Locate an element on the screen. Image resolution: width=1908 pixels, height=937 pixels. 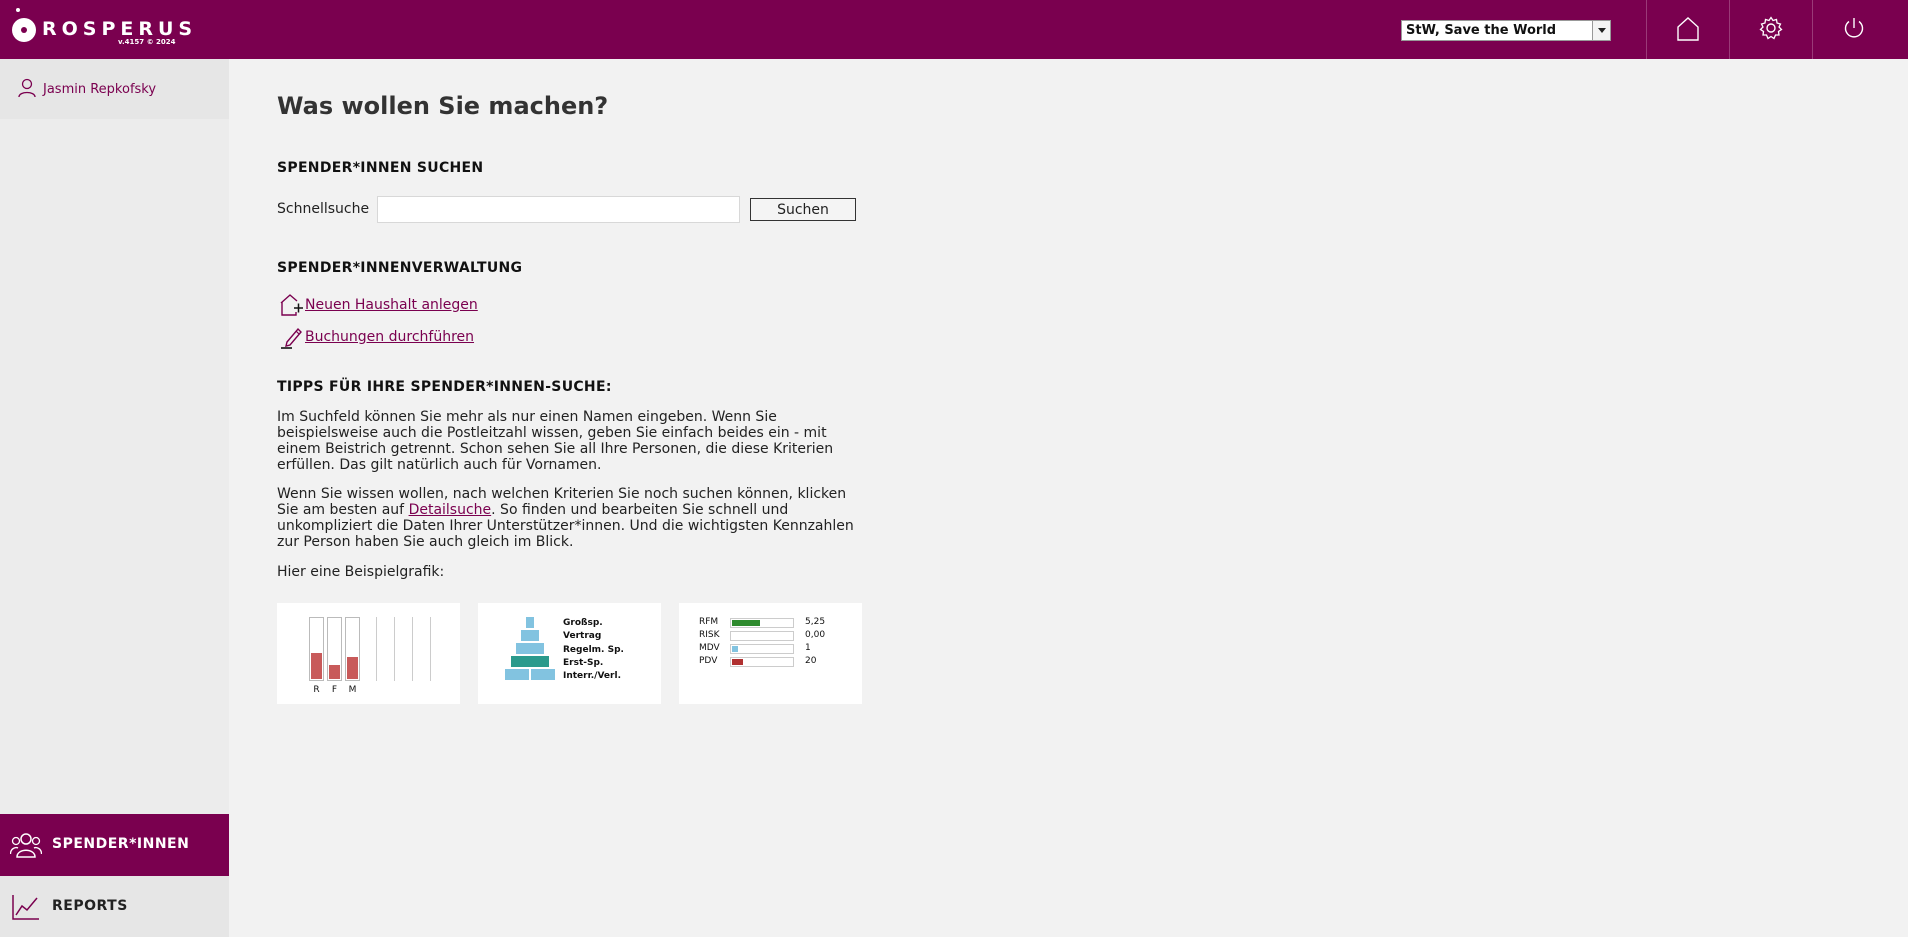
organization-select: StW, Save the World is located at coordinates (1506, 30).